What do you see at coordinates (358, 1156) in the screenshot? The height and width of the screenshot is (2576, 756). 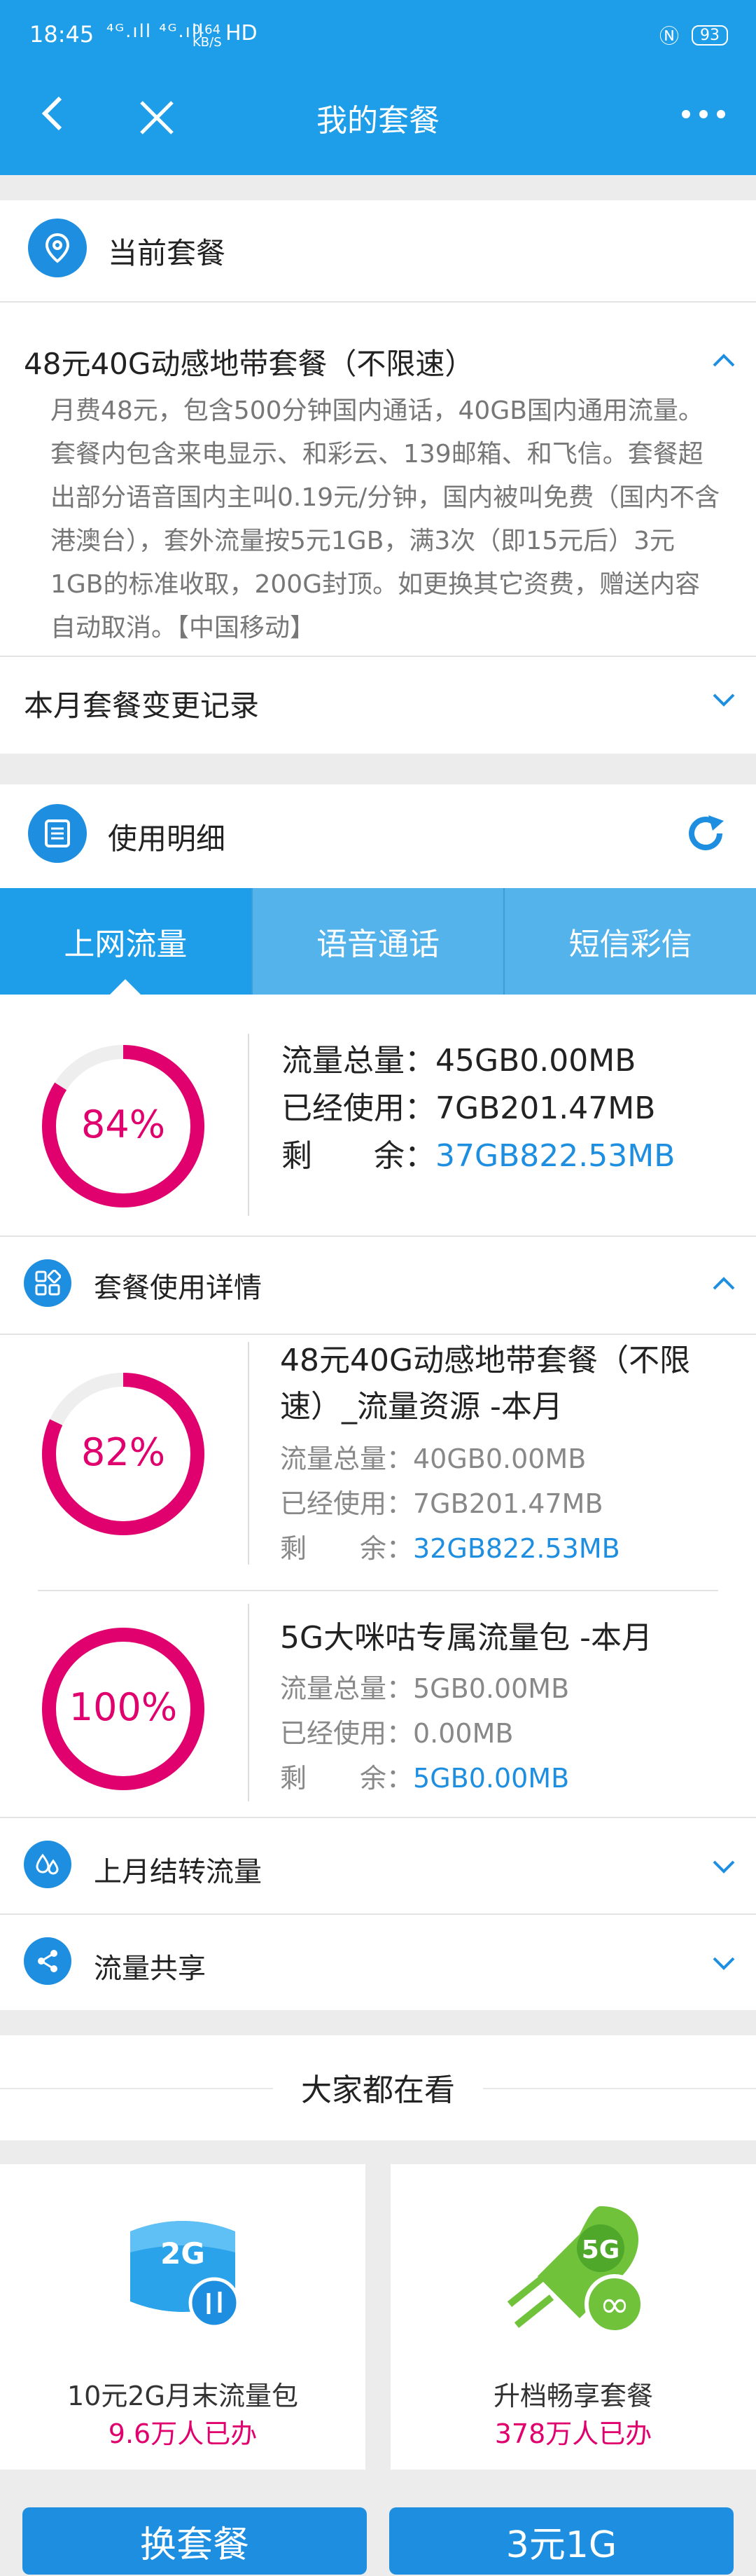 I see `remain-label: 剩 余：` at bounding box center [358, 1156].